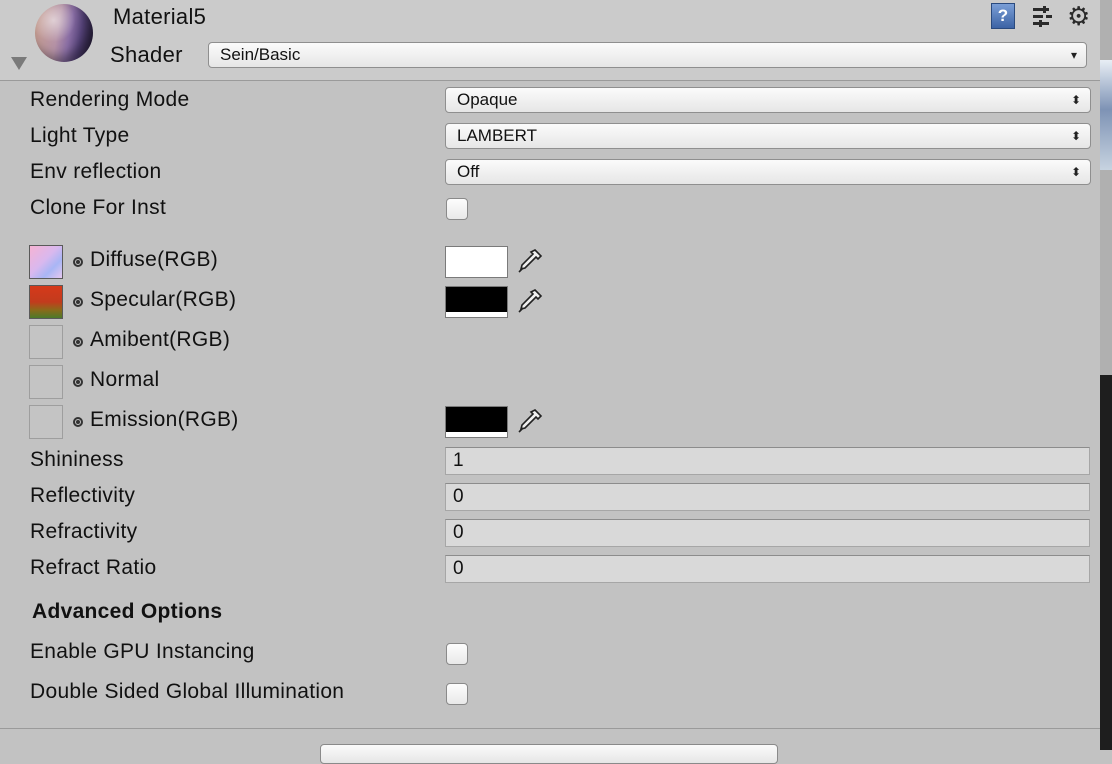  What do you see at coordinates (1044, 17) in the screenshot?
I see `presets-sliders-icon` at bounding box center [1044, 17].